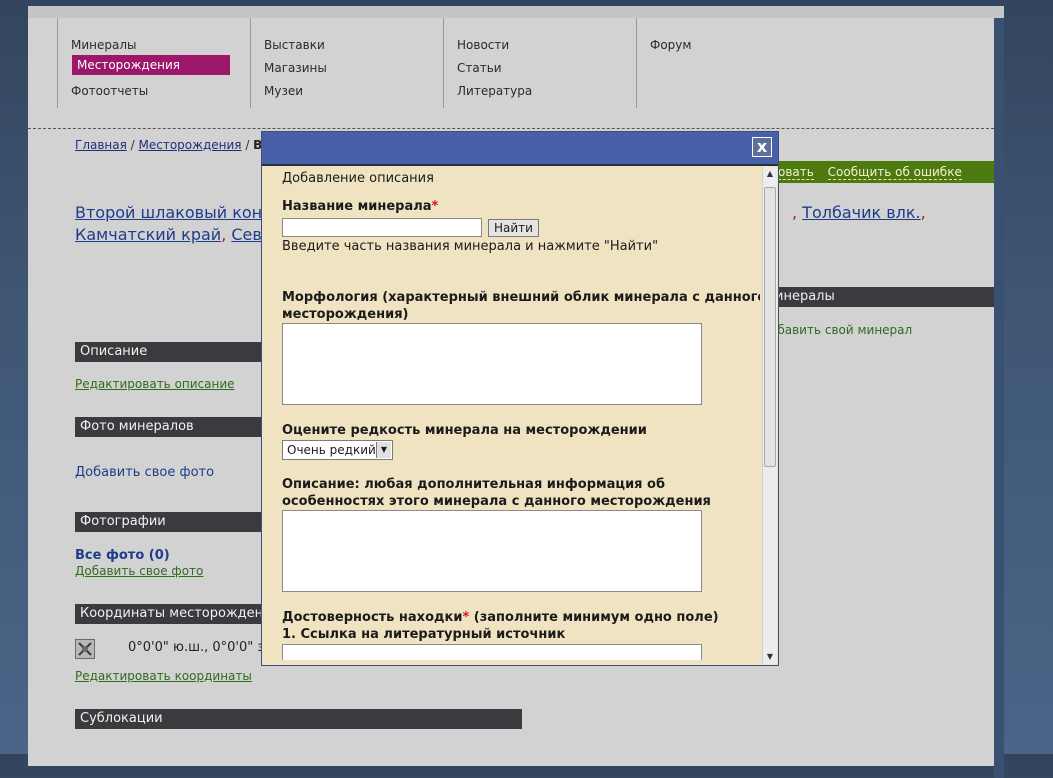  Describe the element at coordinates (295, 68) in the screenshot. I see `nav-shops: Магазины` at that location.